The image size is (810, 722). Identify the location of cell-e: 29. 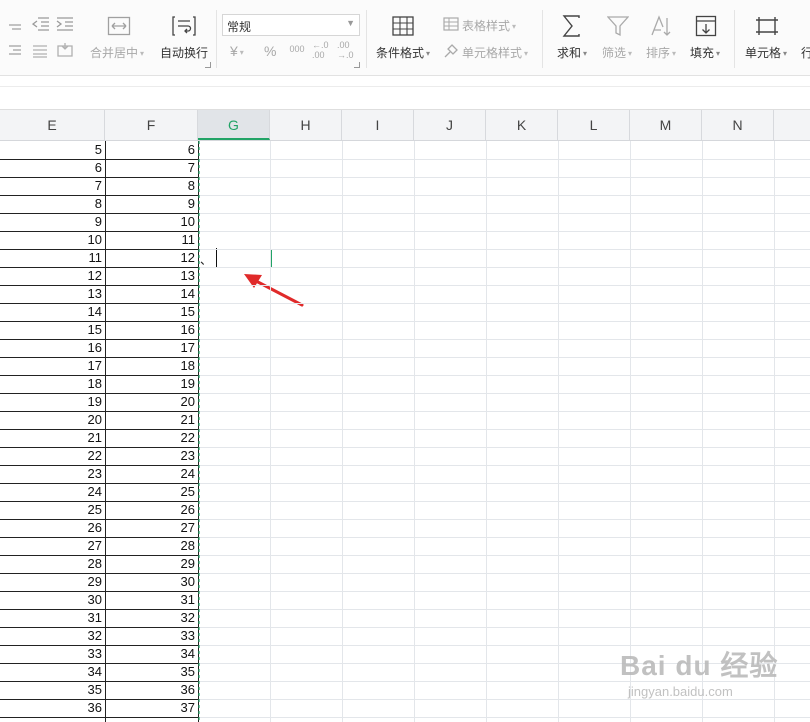
(52, 582).